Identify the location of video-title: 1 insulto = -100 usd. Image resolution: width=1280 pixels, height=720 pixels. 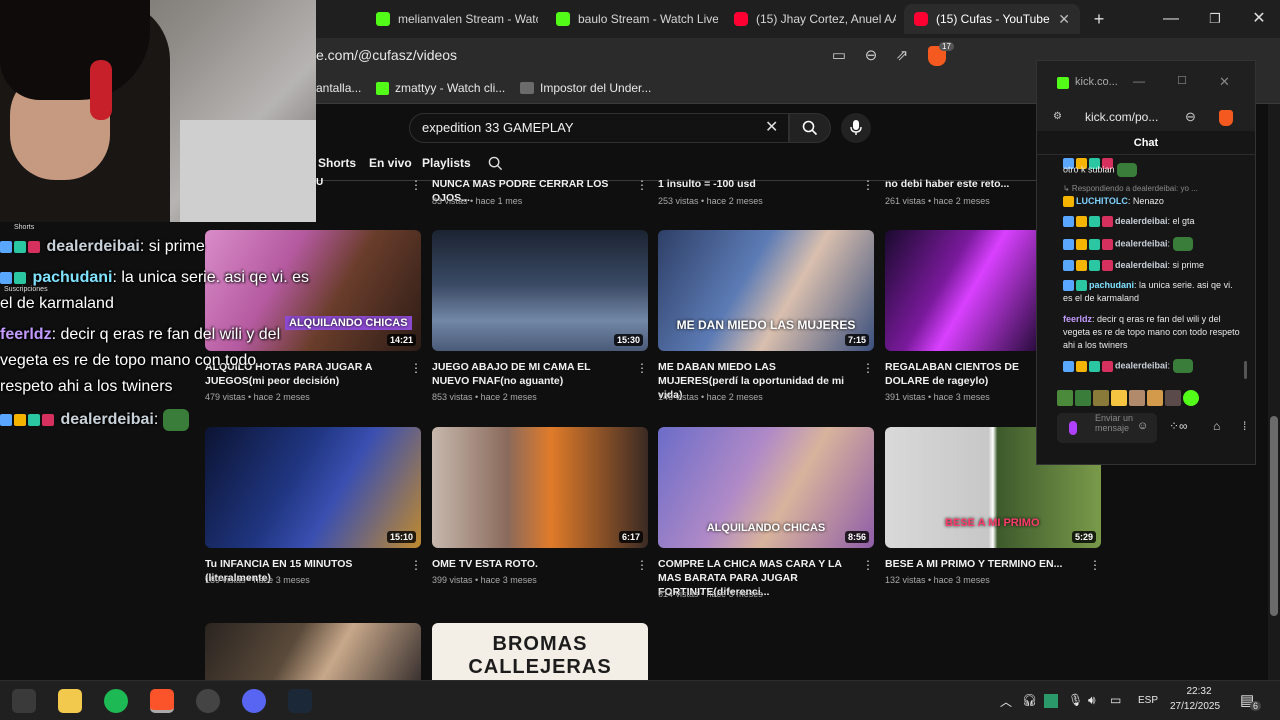
(755, 184).